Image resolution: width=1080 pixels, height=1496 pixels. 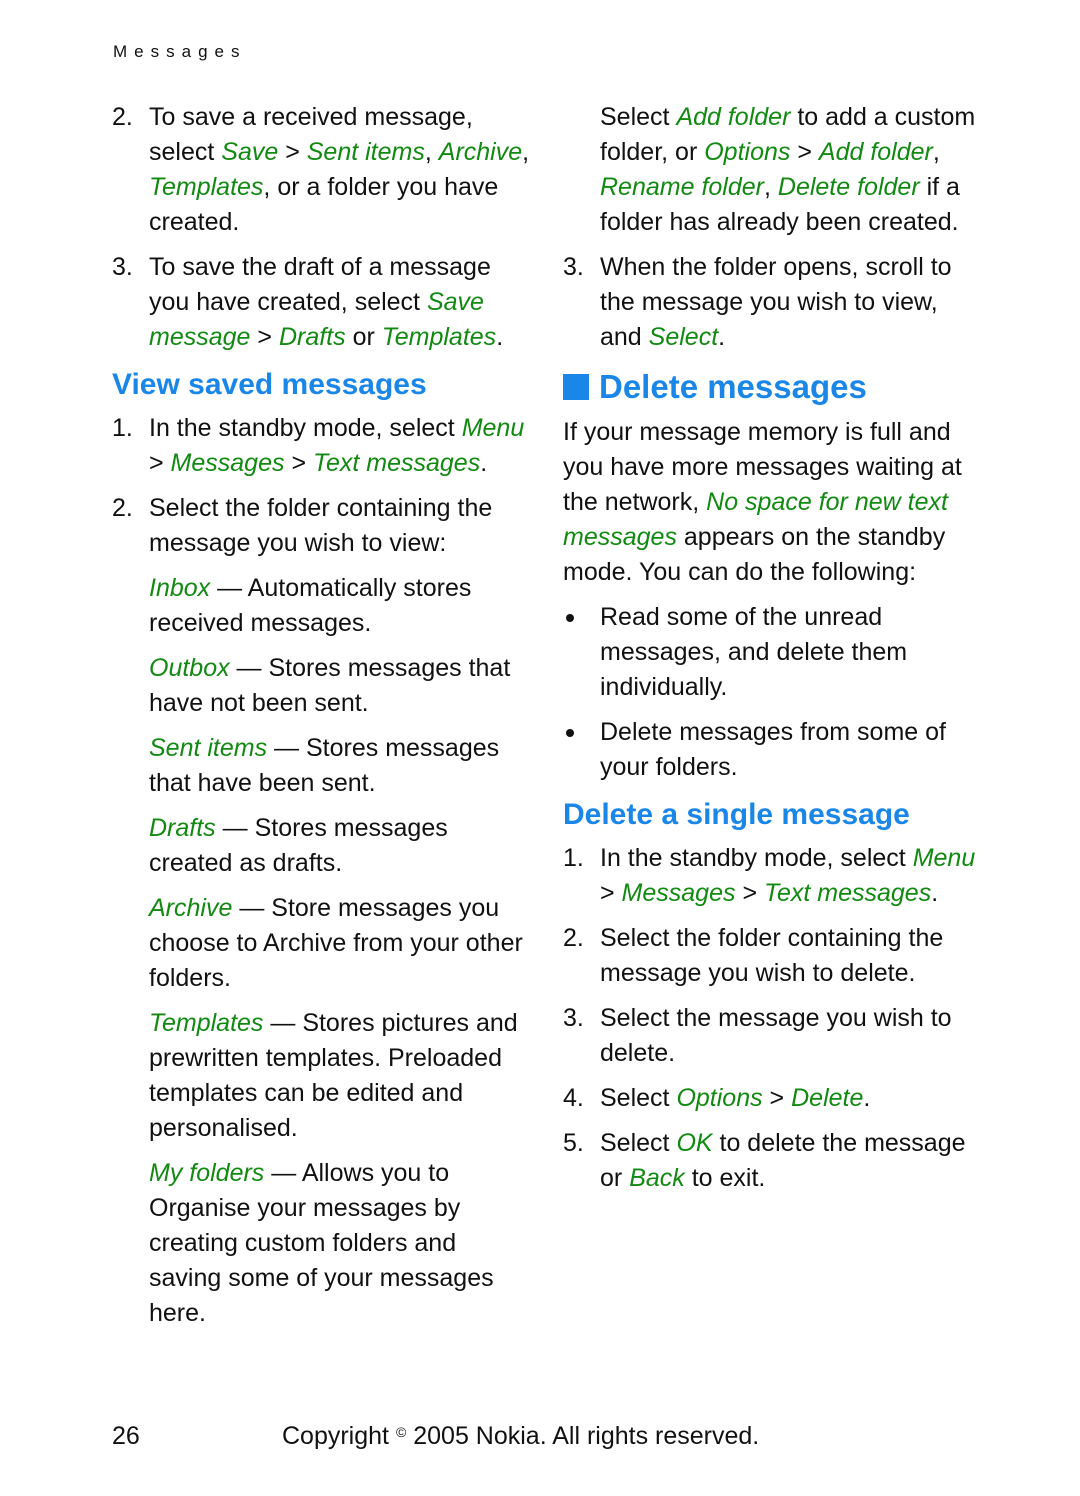 I want to click on copyright-symbol: ©, so click(x=401, y=1432).